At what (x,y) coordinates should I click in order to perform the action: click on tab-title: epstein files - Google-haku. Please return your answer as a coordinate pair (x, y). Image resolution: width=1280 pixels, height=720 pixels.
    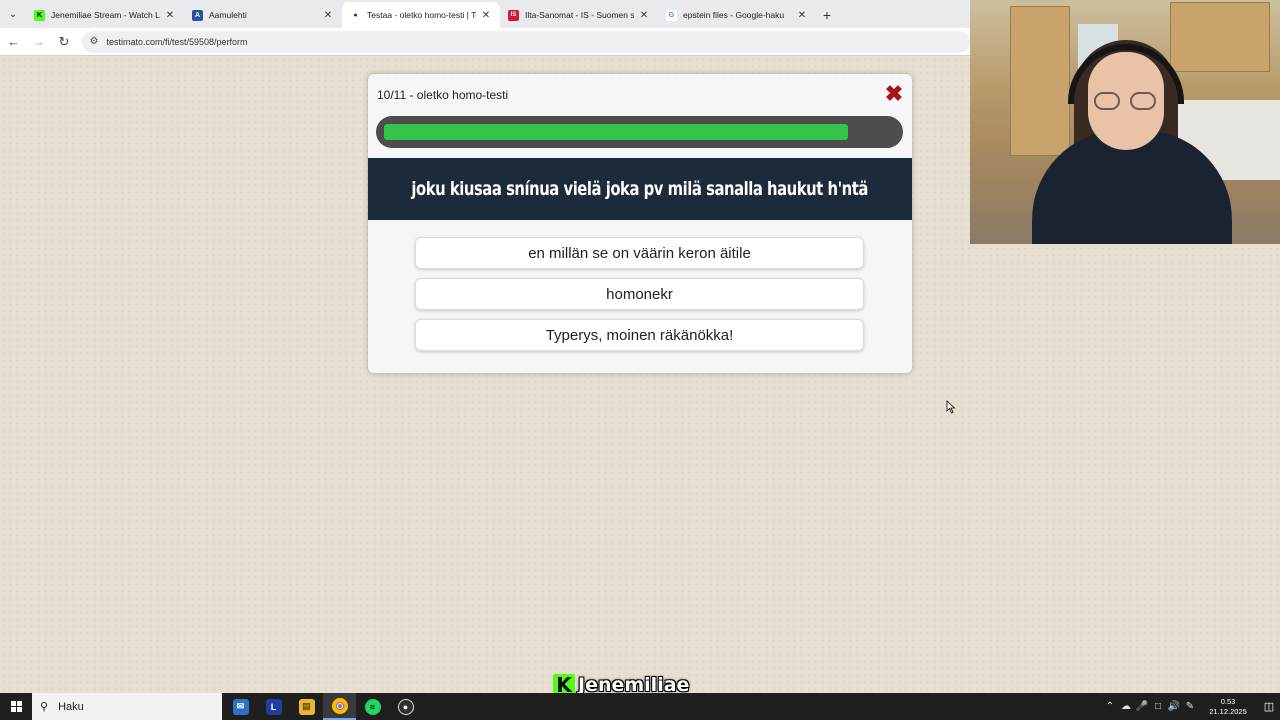
    Looking at the image, I should click on (734, 15).